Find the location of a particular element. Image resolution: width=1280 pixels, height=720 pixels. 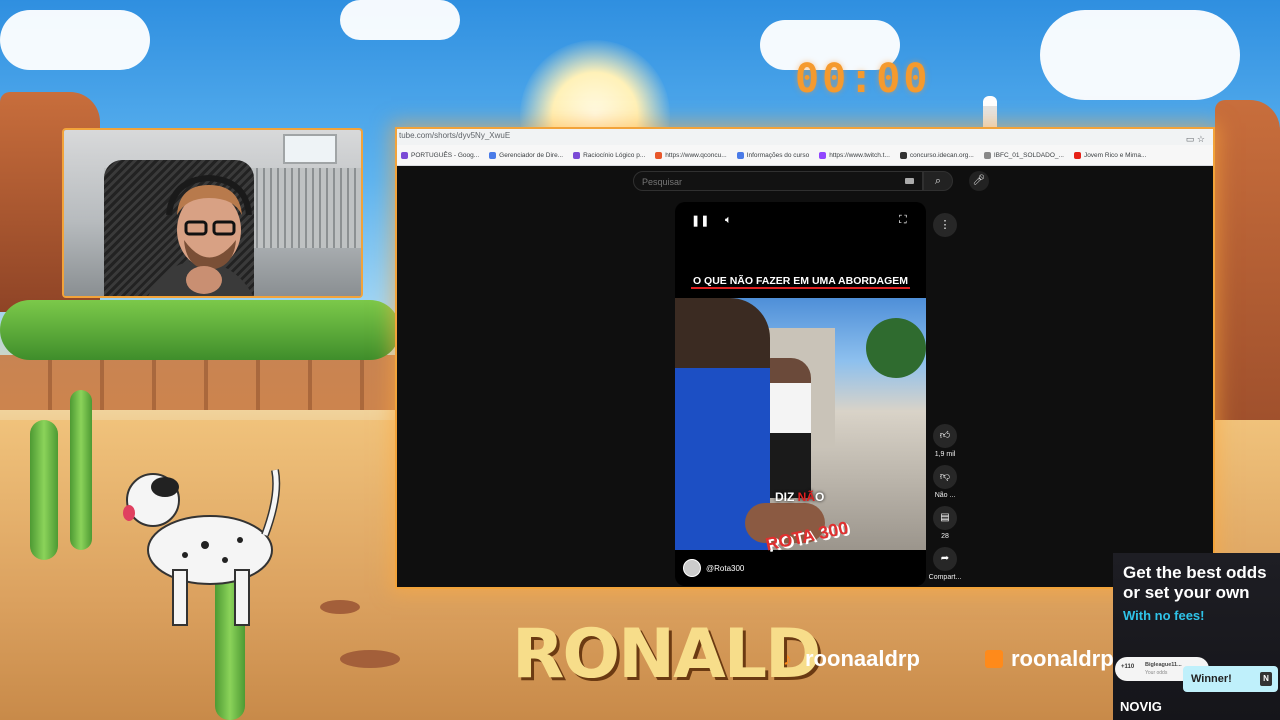

search-box is located at coordinates (778, 181).